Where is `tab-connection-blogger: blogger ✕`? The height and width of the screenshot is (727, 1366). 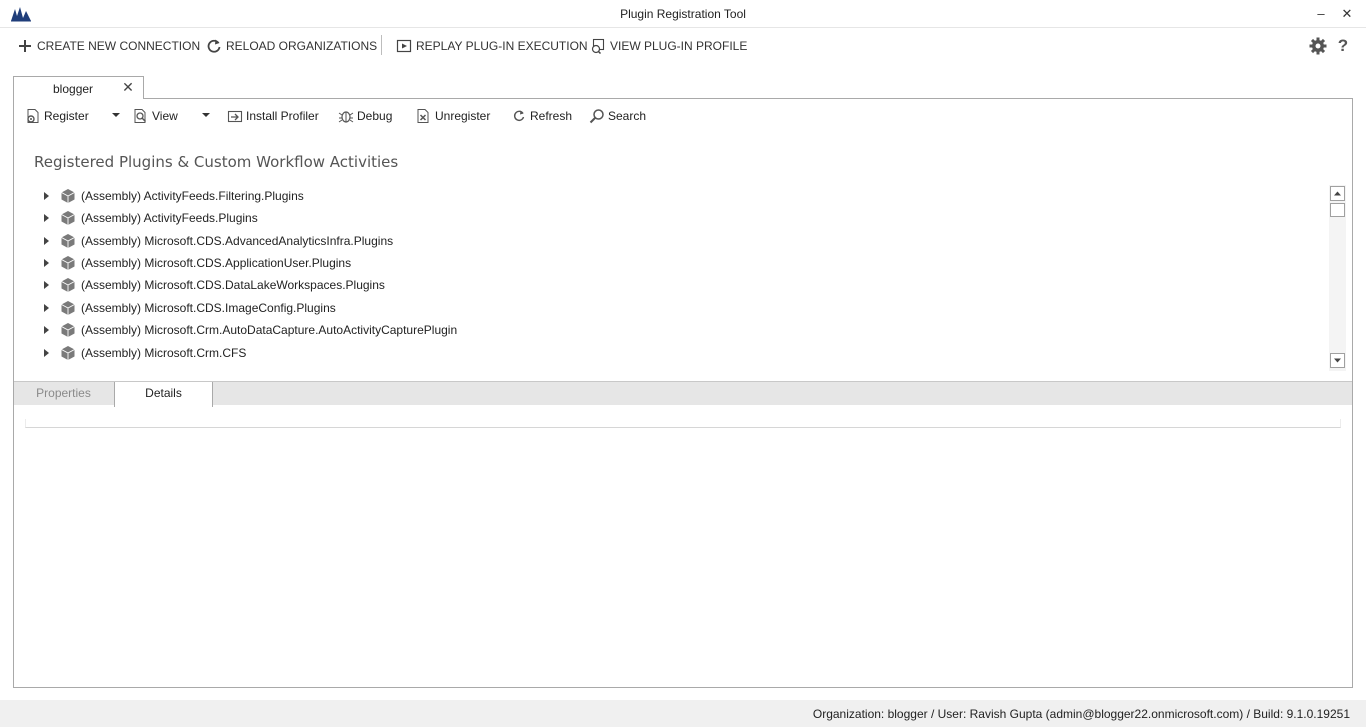 tab-connection-blogger: blogger ✕ is located at coordinates (78, 87).